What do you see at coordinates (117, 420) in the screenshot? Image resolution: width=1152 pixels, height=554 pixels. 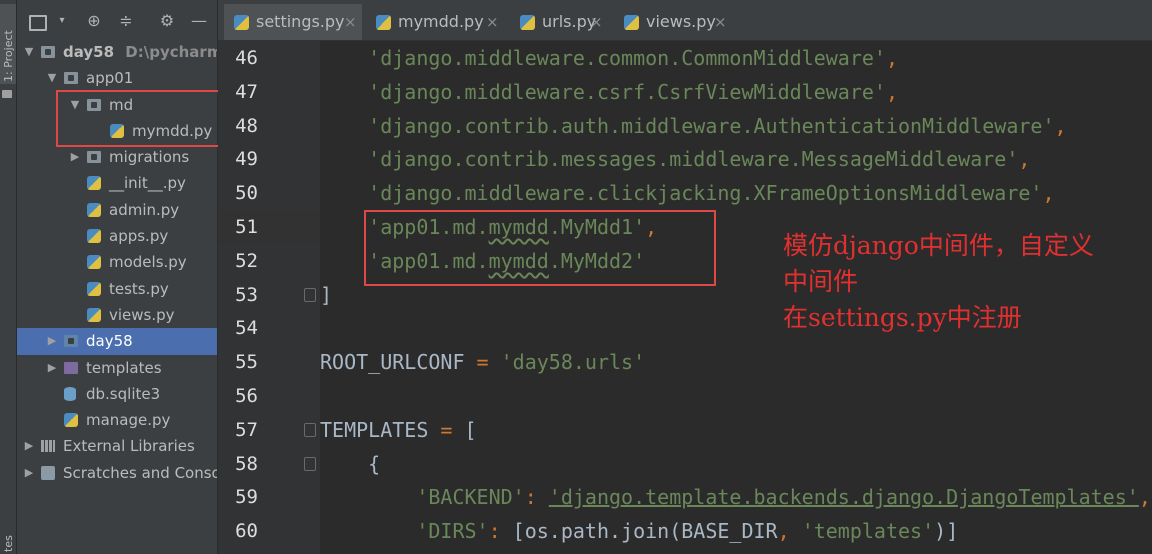 I see `tree-item: manage.py` at bounding box center [117, 420].